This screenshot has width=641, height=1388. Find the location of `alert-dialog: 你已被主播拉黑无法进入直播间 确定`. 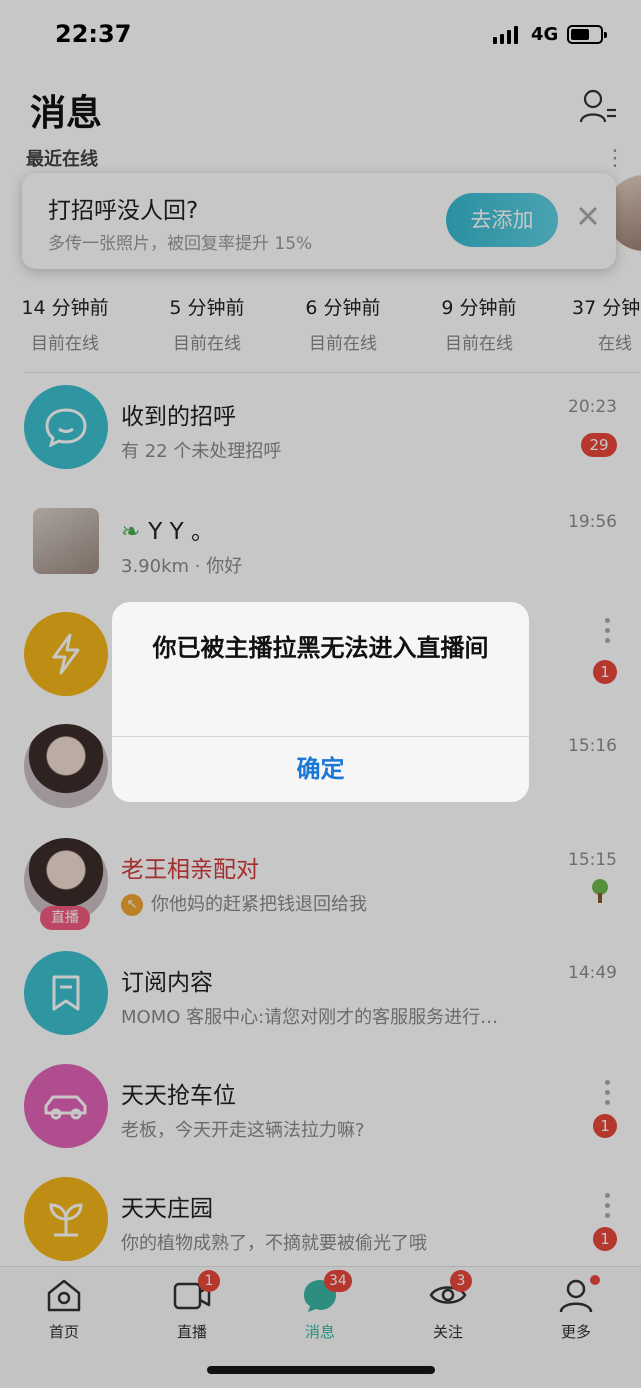

alert-dialog: 你已被主播拉黑无法进入直播间 确定 is located at coordinates (320, 702).